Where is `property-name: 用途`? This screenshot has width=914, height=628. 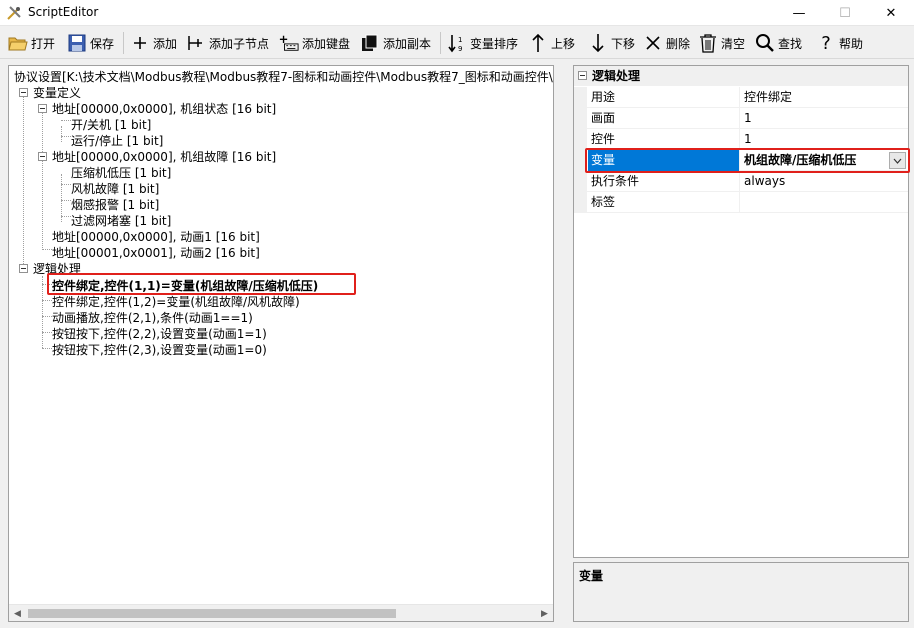
property-name: 用途 is located at coordinates (664, 97).